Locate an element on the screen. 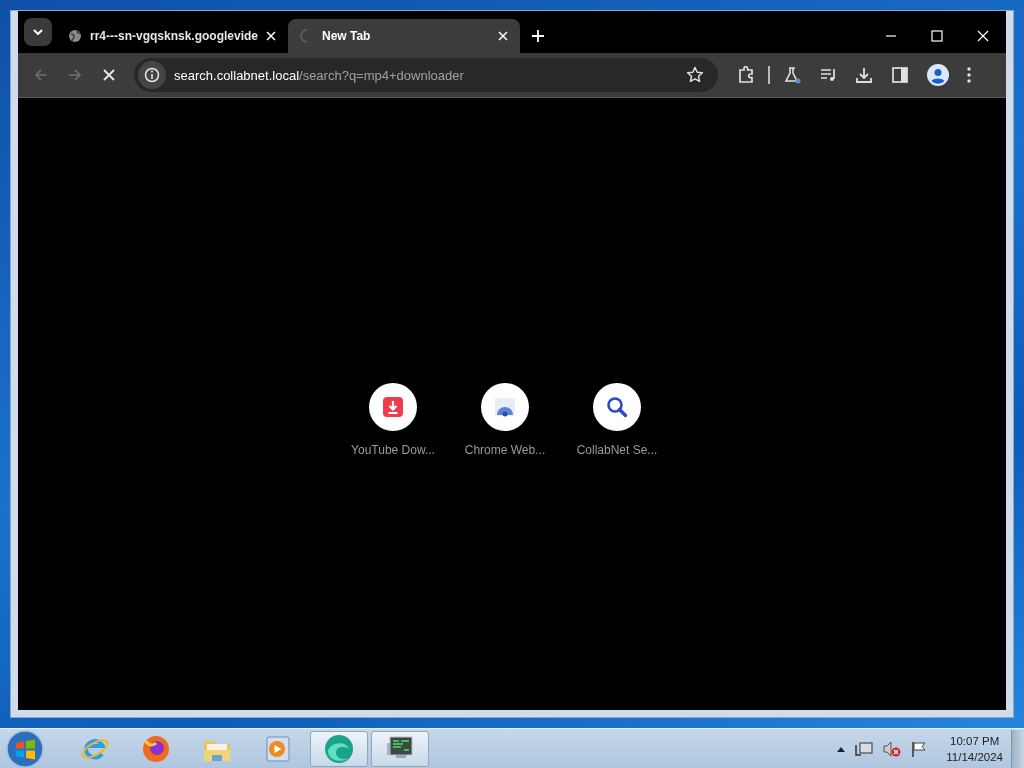 The image size is (1024, 768). address-bar: search.collabnet.local/search?q=mp4+downloader is located at coordinates (426, 75).